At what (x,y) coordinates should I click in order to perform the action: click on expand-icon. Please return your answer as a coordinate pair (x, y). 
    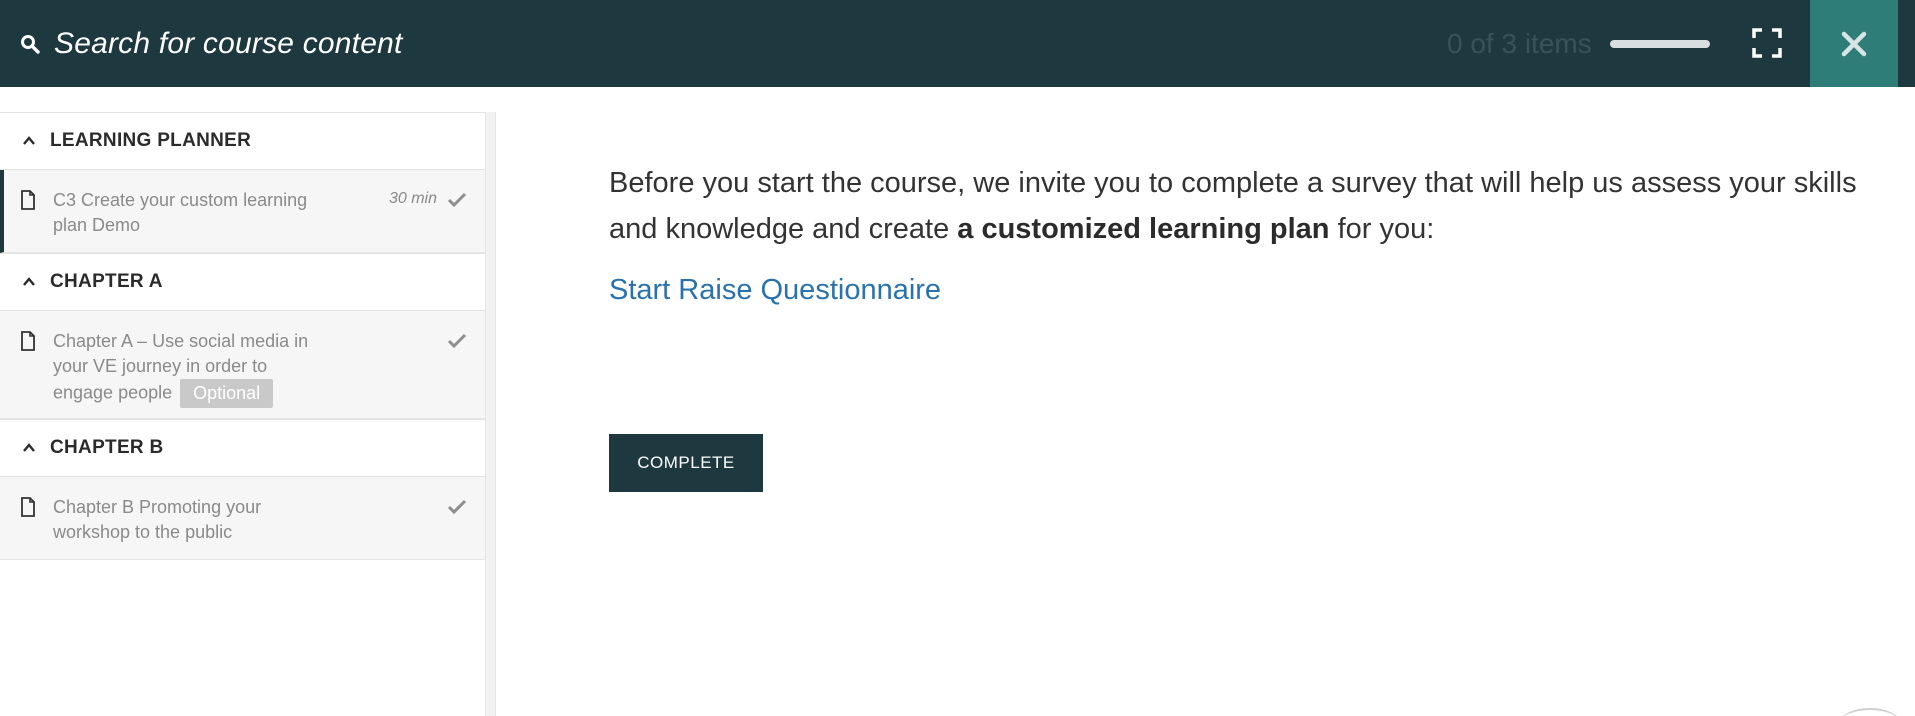
    Looking at the image, I should click on (1767, 43).